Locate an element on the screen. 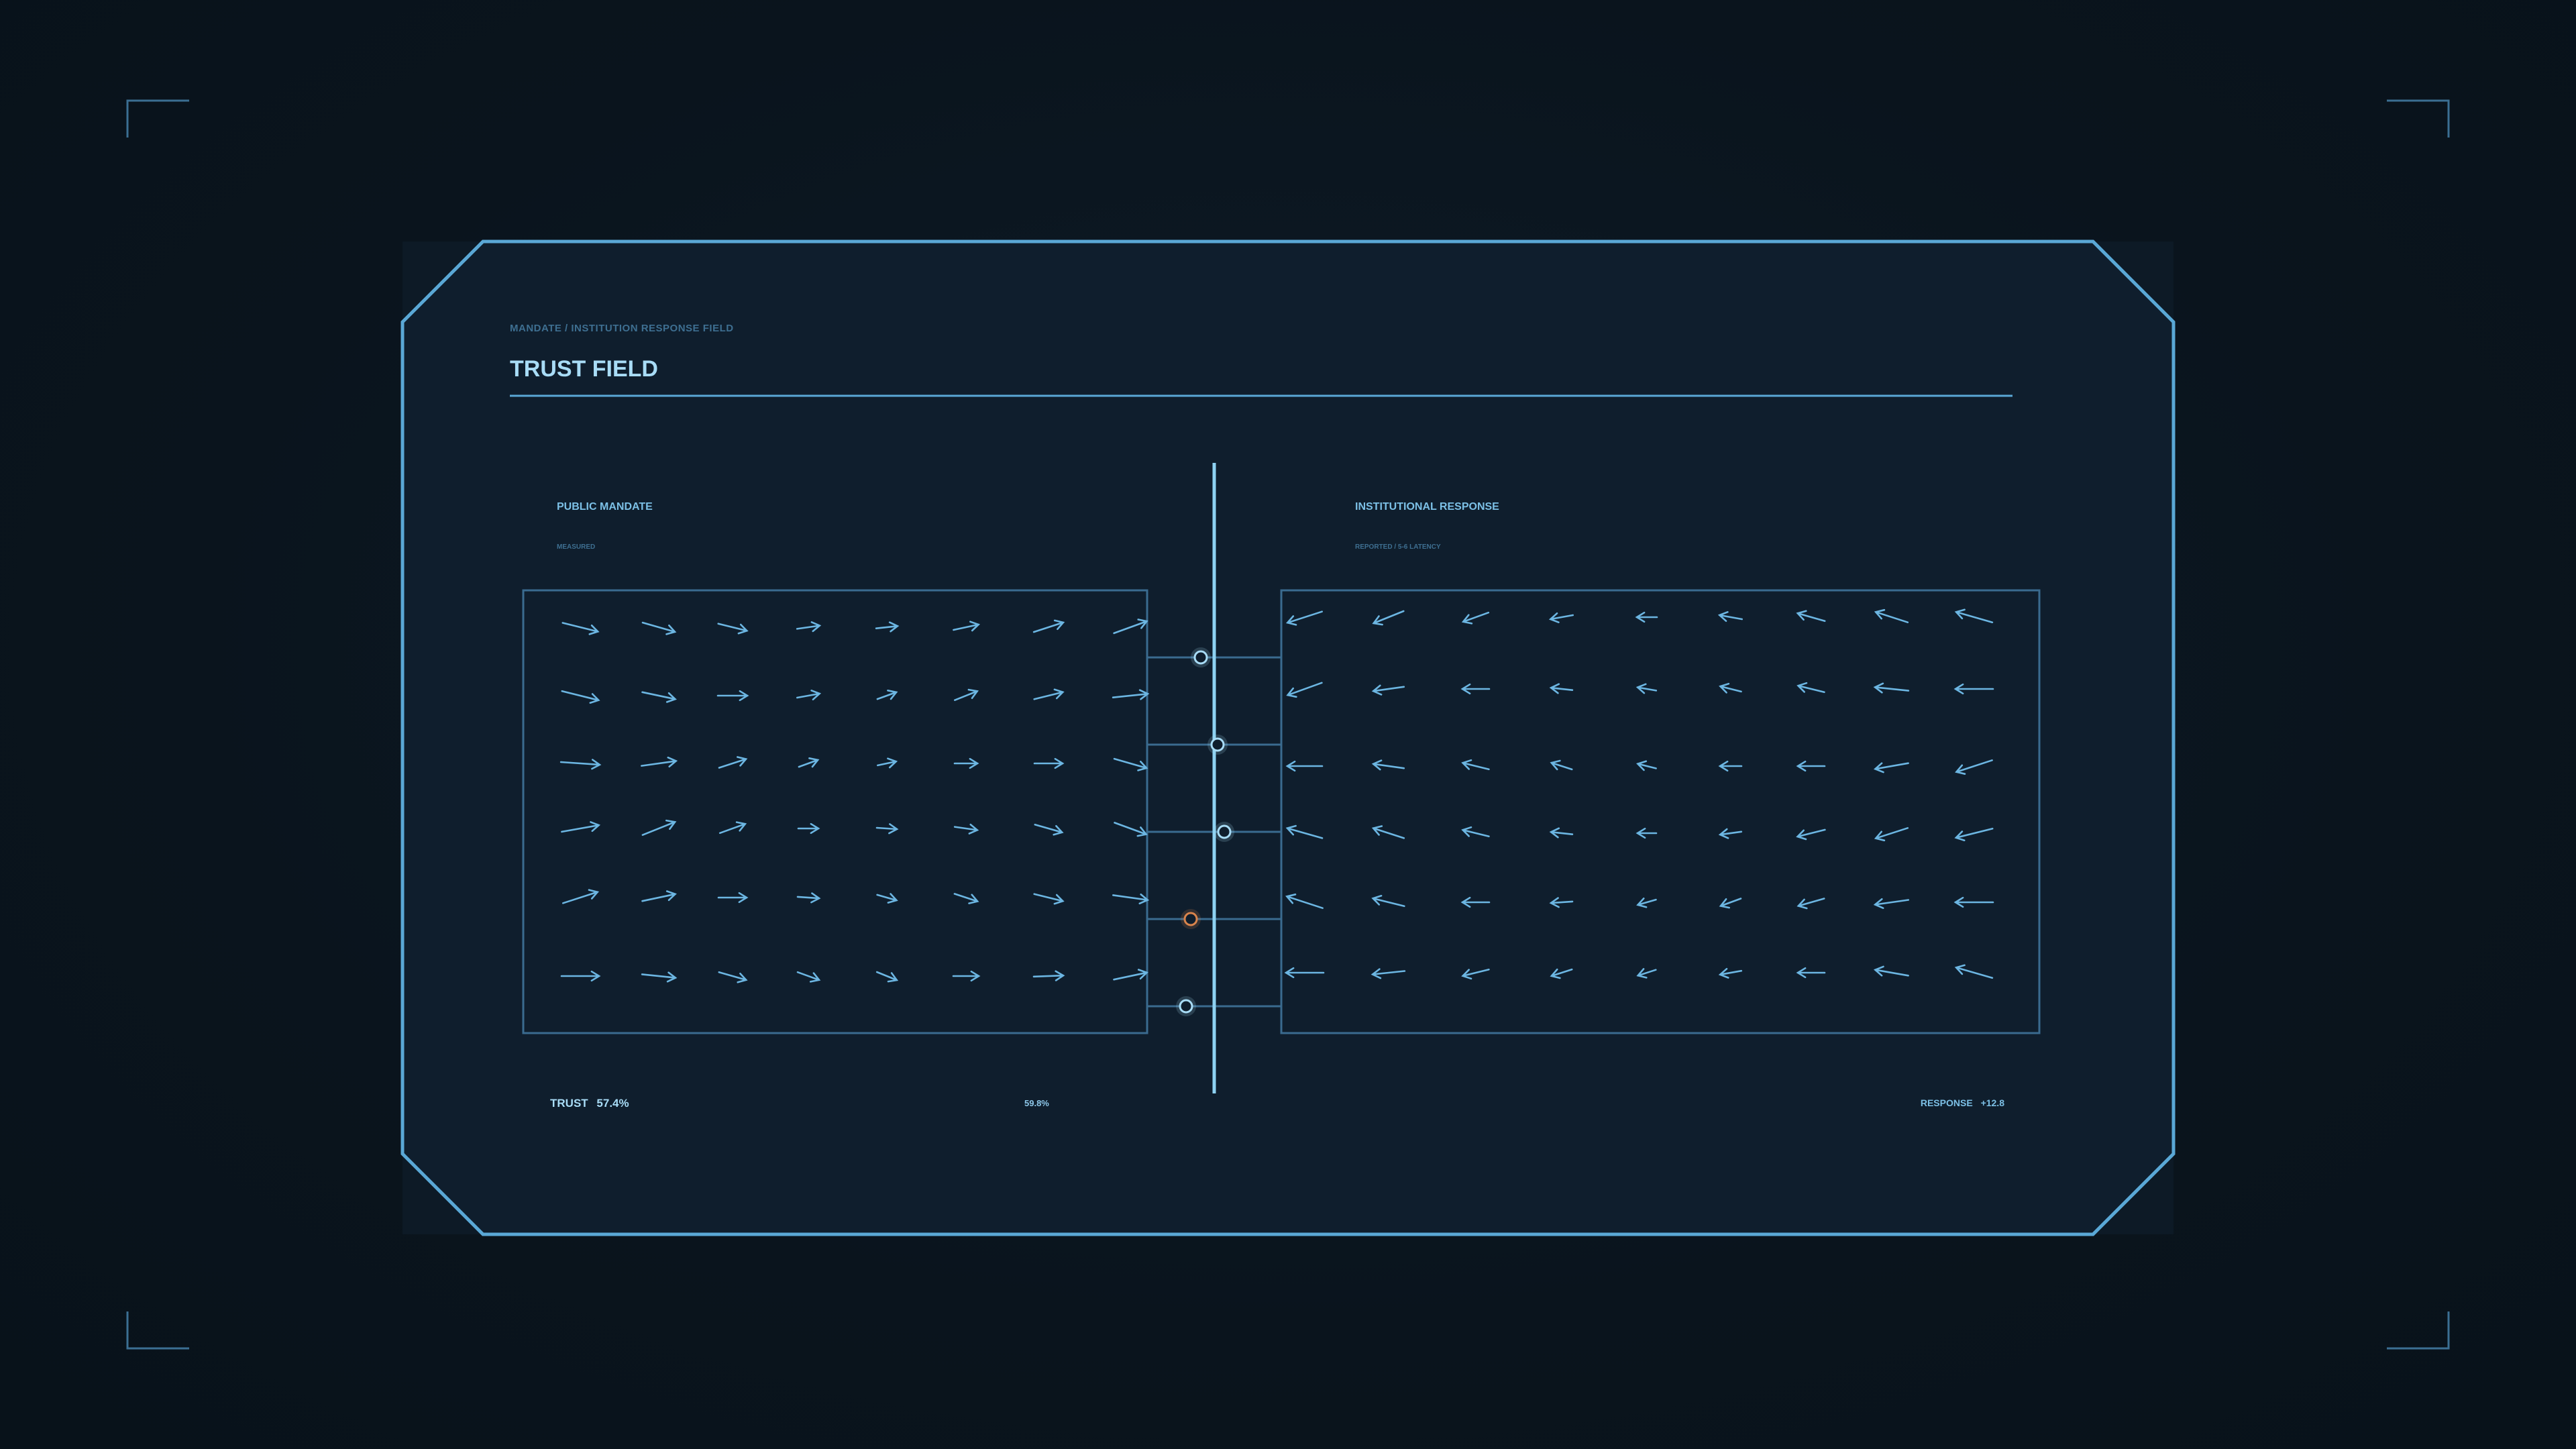 Image resolution: width=2576 pixels, height=1449 pixels. channel-node-alert is located at coordinates (1190, 919).